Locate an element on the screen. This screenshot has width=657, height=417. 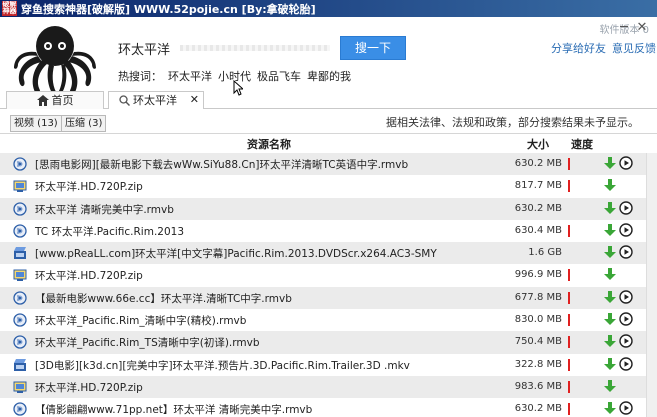
header-name: 资源名称 is located at coordinates (269, 144).